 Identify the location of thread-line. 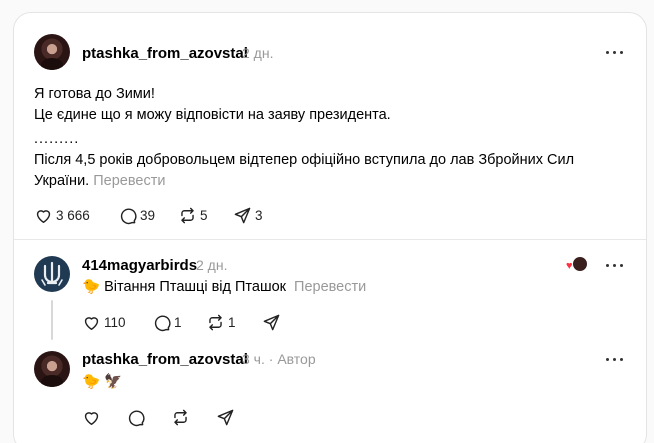
(52, 320).